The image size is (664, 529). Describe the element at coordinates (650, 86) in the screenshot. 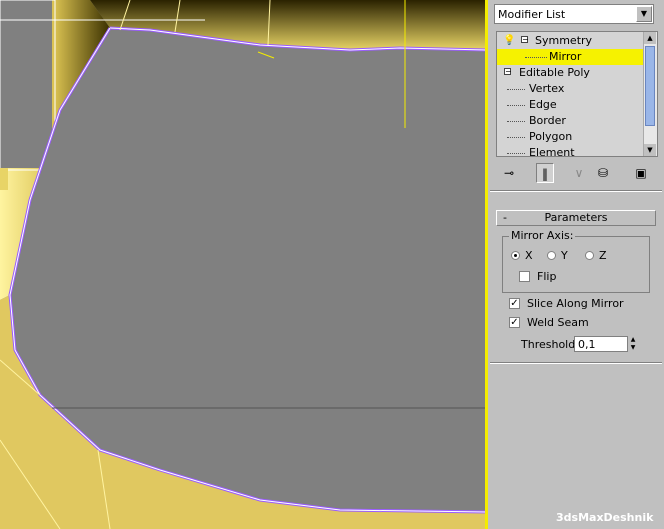

I see `scroll-thumb` at that location.